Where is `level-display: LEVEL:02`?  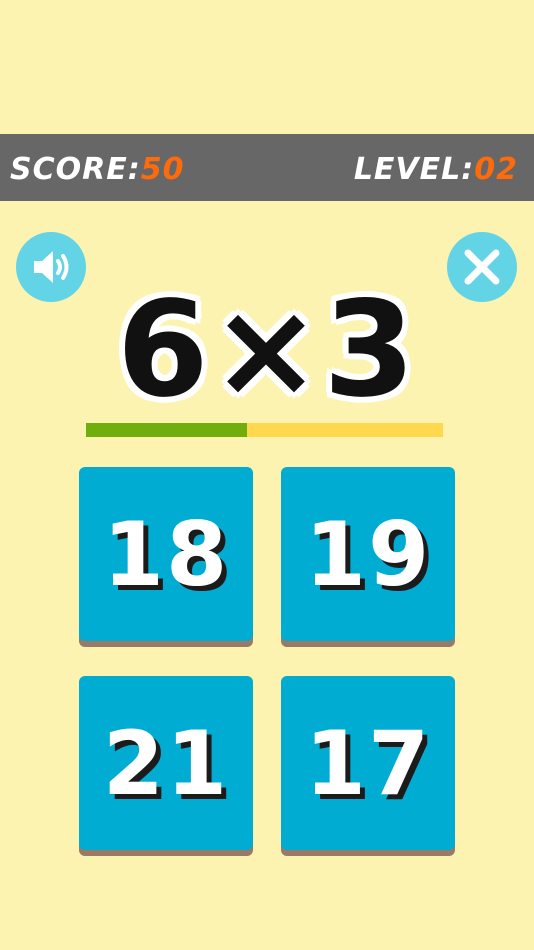 level-display: LEVEL:02 is located at coordinates (436, 170).